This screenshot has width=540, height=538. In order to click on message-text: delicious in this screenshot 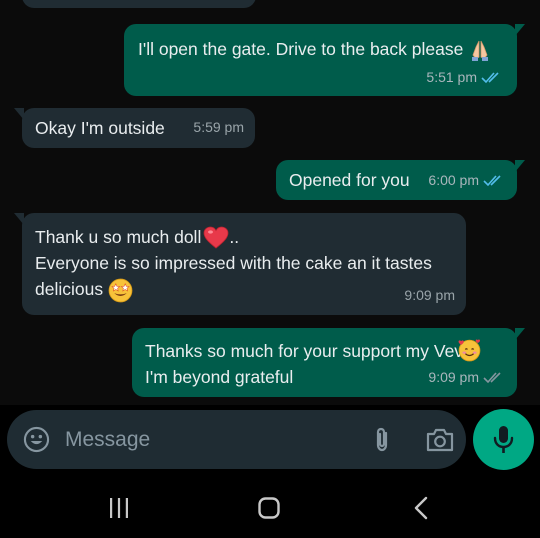, I will do `click(69, 289)`.